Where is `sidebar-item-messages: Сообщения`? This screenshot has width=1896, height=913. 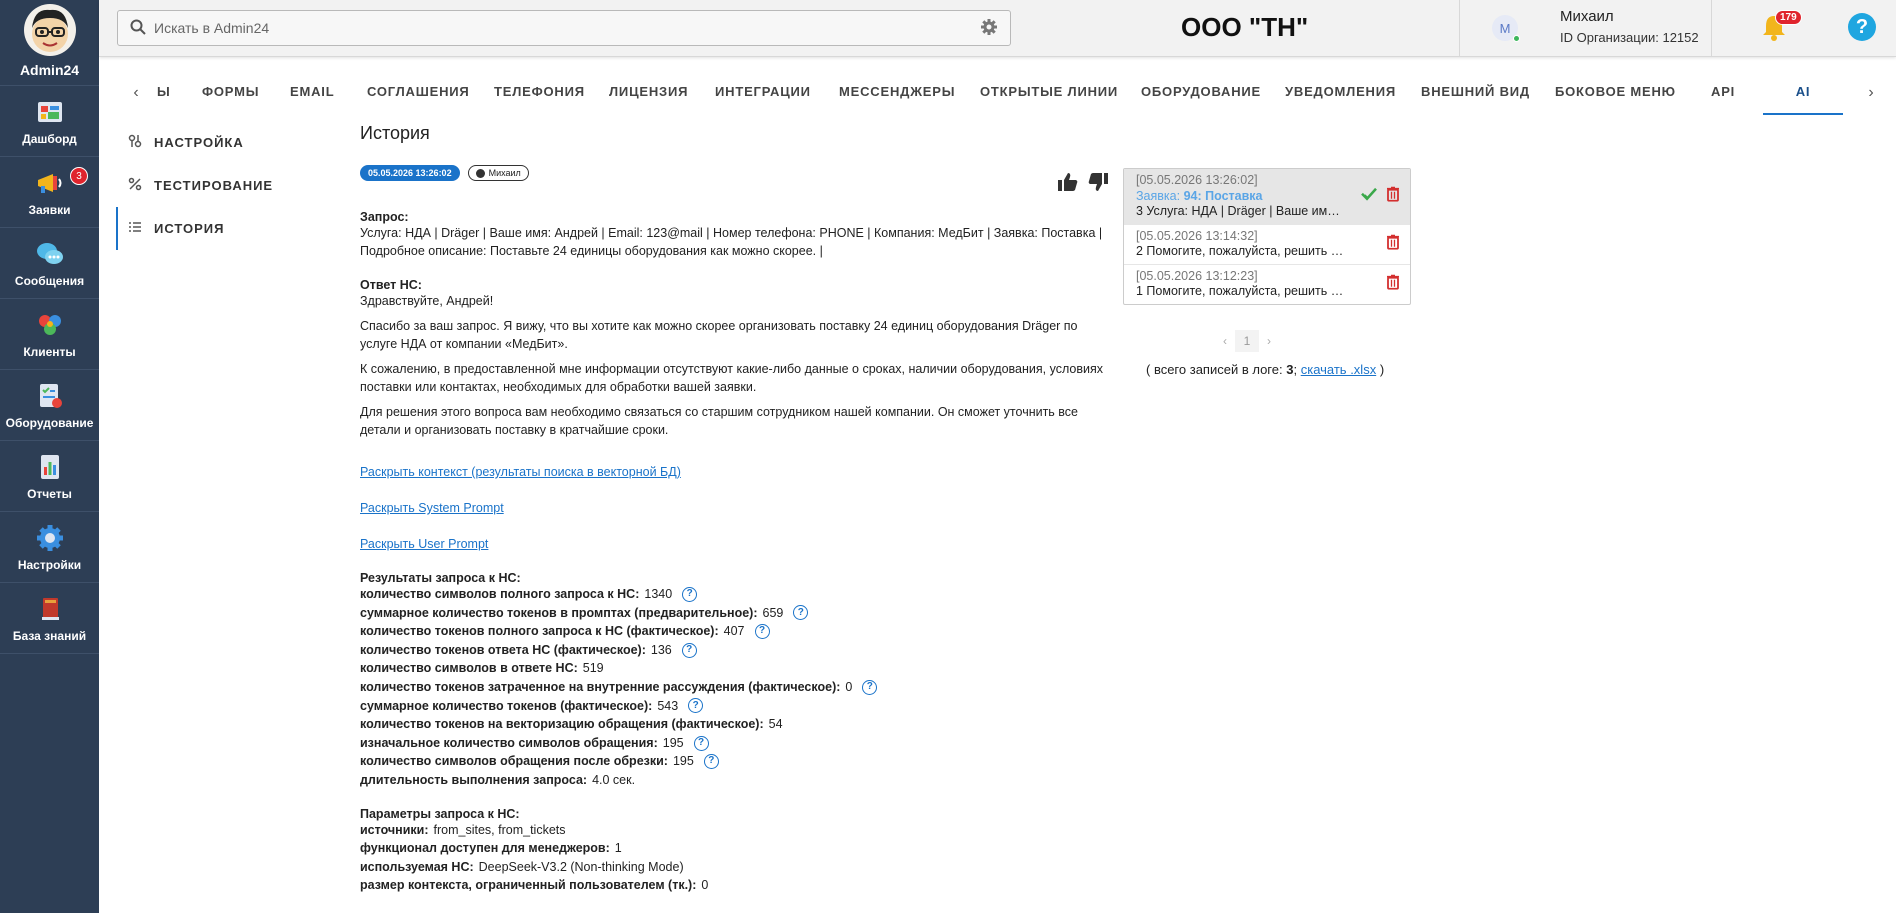 sidebar-item-messages: Сообщения is located at coordinates (49, 263).